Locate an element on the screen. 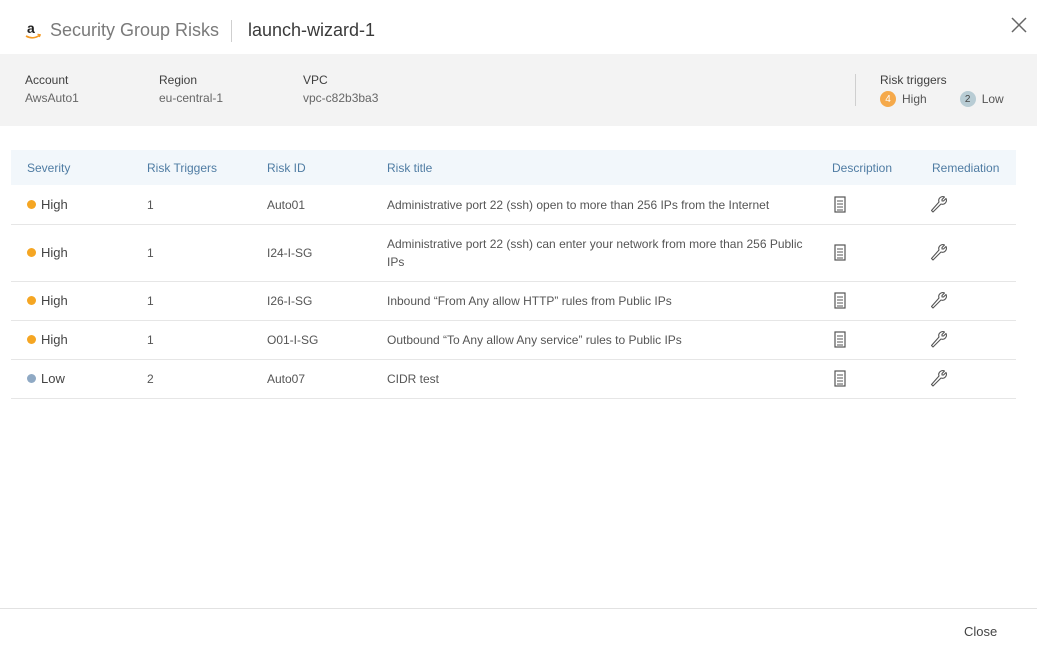  svg-text: a is located at coordinates (31, 28).